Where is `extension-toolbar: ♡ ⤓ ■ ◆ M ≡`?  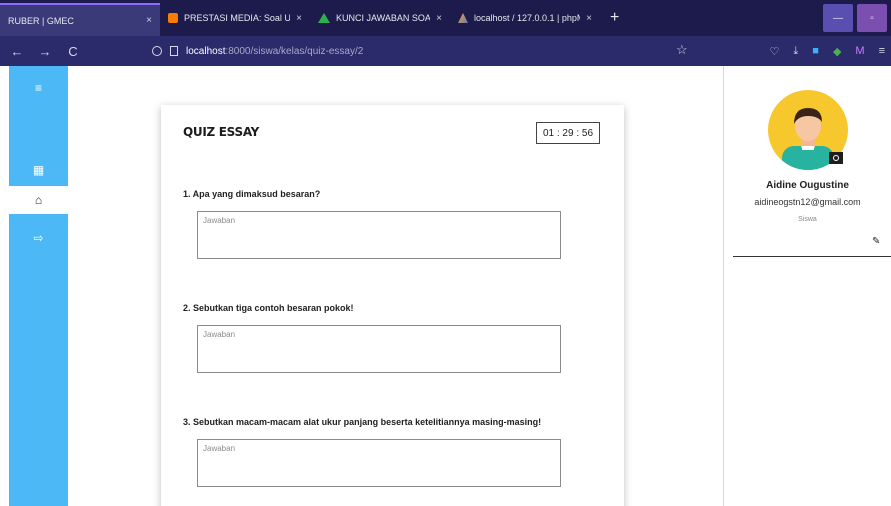 extension-toolbar: ♡ ⤓ ■ ◆ M ≡ is located at coordinates (830, 51).